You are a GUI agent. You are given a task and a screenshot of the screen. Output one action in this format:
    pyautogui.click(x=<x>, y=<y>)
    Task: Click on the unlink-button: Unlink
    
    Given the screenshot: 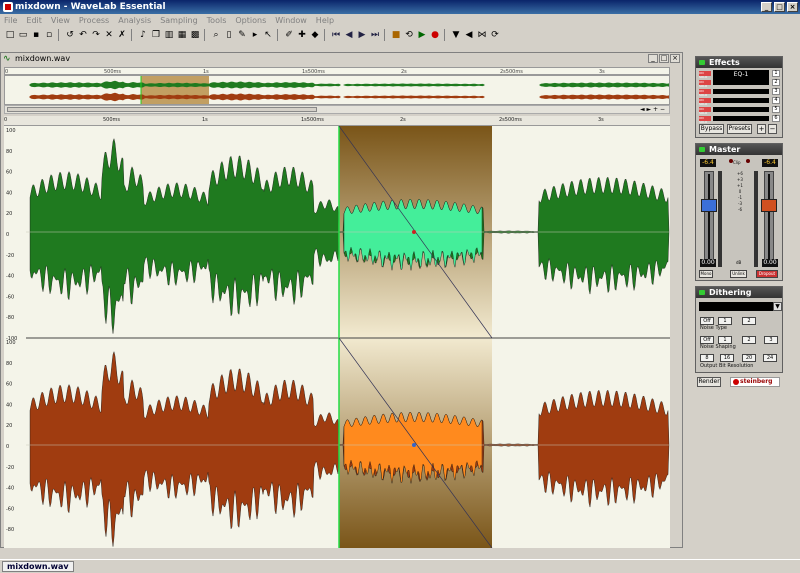 What is the action you would take?
    pyautogui.click(x=738, y=274)
    